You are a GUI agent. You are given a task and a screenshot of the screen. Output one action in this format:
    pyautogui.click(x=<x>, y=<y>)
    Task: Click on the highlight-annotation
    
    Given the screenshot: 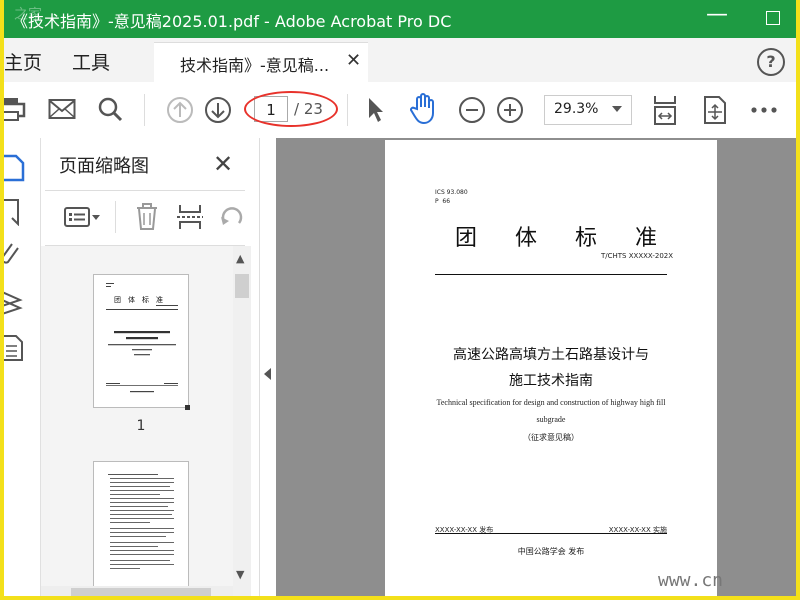 What is the action you would take?
    pyautogui.click(x=291, y=109)
    